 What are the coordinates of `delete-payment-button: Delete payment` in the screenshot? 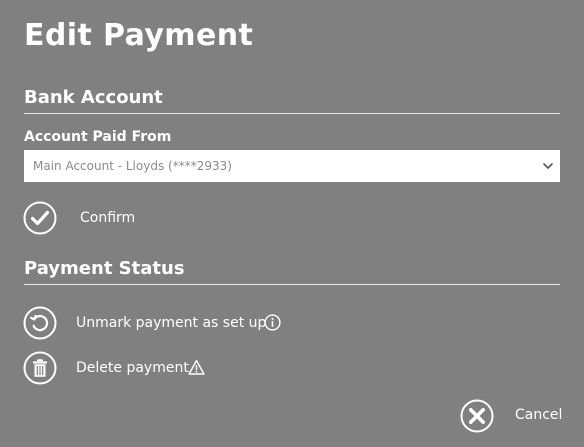 It's located at (106, 368).